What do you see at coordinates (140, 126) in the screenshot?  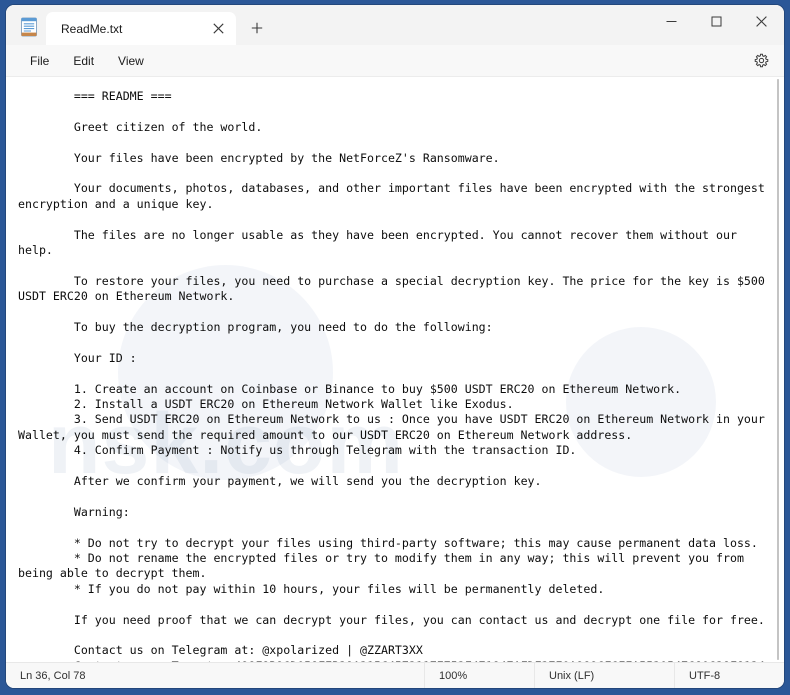 I see `editor-line: Greet citizen of the world.` at bounding box center [140, 126].